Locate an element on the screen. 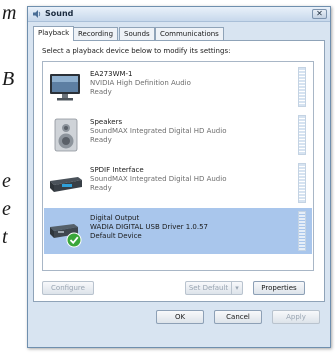 This screenshot has width=335, height=353. tab-playback: Playback is located at coordinates (54, 33).